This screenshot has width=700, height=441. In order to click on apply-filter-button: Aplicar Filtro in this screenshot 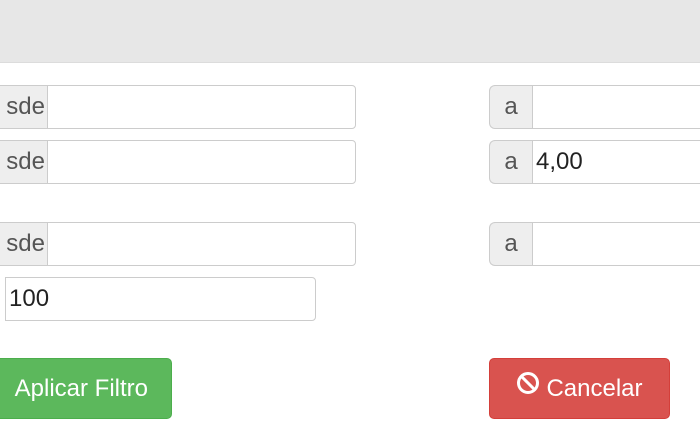, I will do `click(86, 388)`.